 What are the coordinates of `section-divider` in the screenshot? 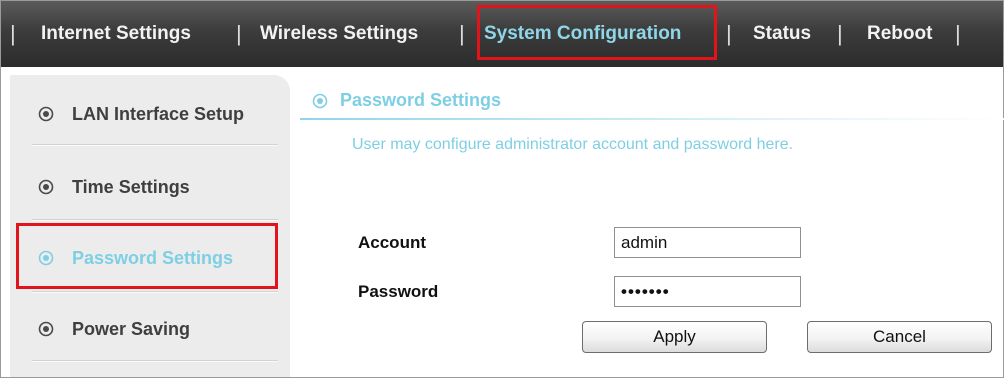 It's located at (652, 119).